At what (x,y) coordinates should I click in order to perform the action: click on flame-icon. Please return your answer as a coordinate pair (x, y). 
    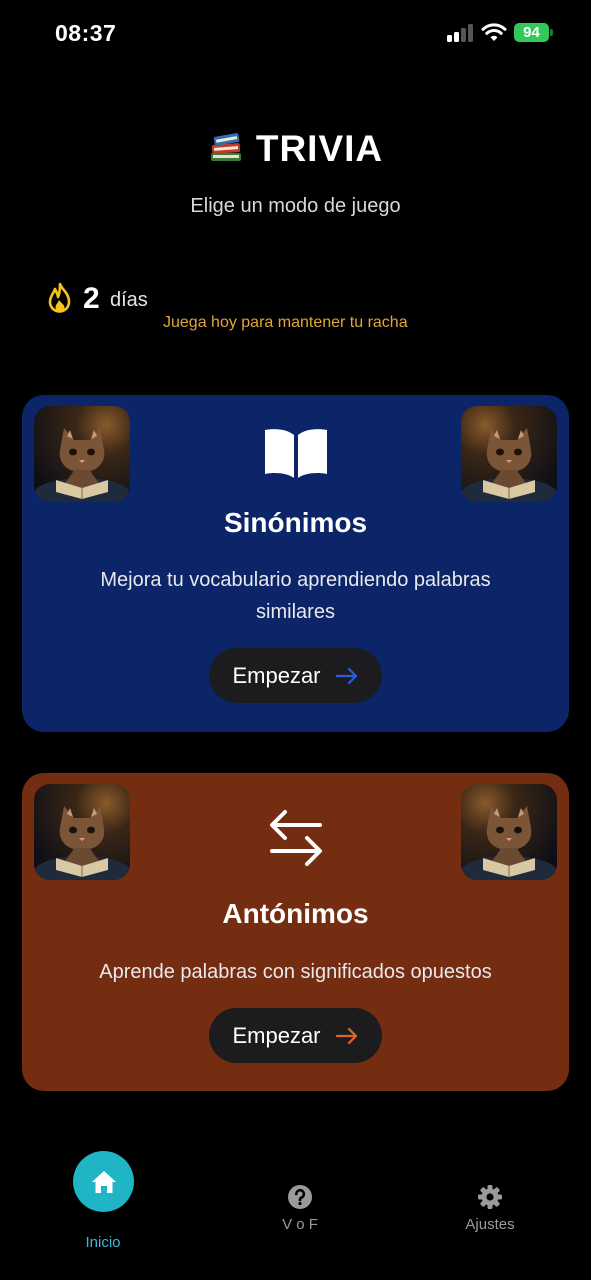
    Looking at the image, I should click on (59, 297).